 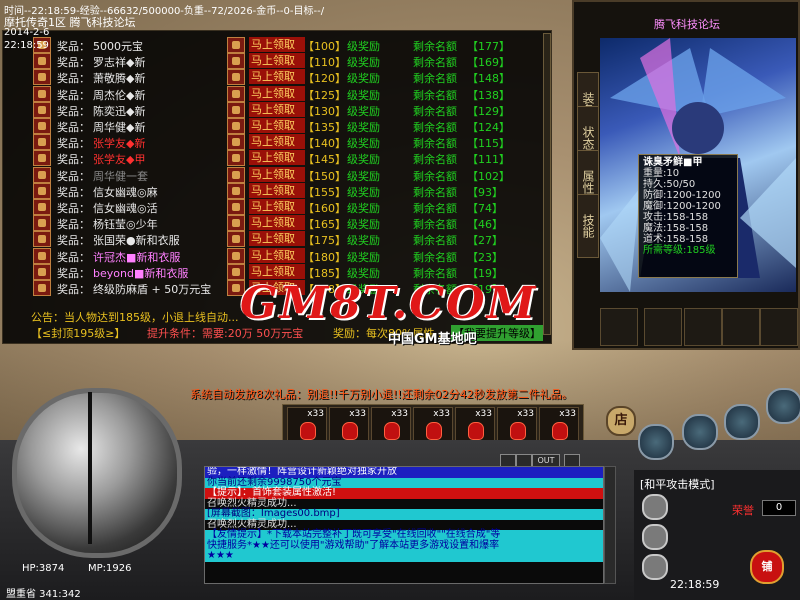 I want to click on reward-row: 奖品： 张国荣●新和衣服 马上领取 【175】 级奖励 剩余名额 【27】, so click(x=288, y=239).